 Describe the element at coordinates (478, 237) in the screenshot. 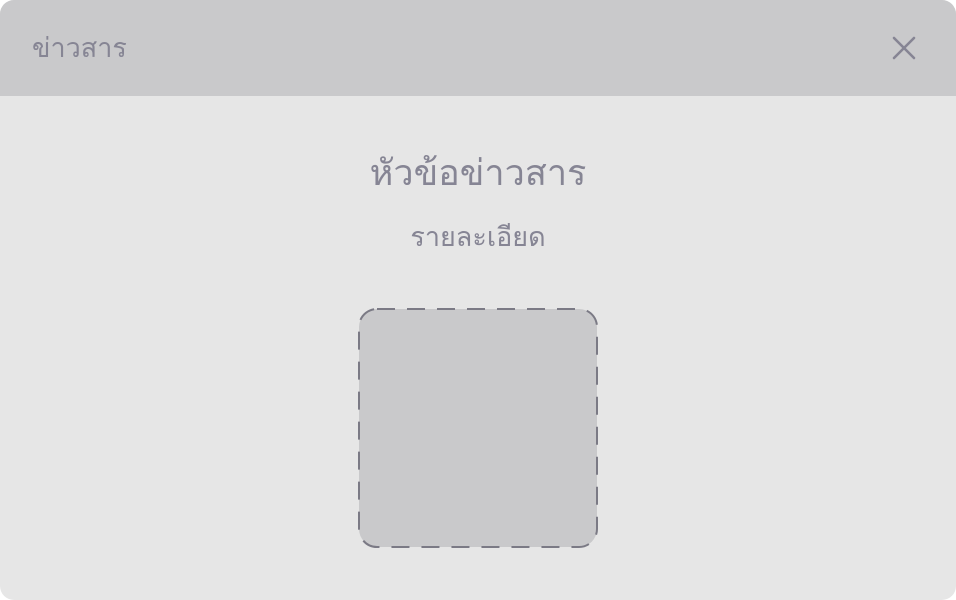

I see `news-detail: รายละเอียด` at that location.